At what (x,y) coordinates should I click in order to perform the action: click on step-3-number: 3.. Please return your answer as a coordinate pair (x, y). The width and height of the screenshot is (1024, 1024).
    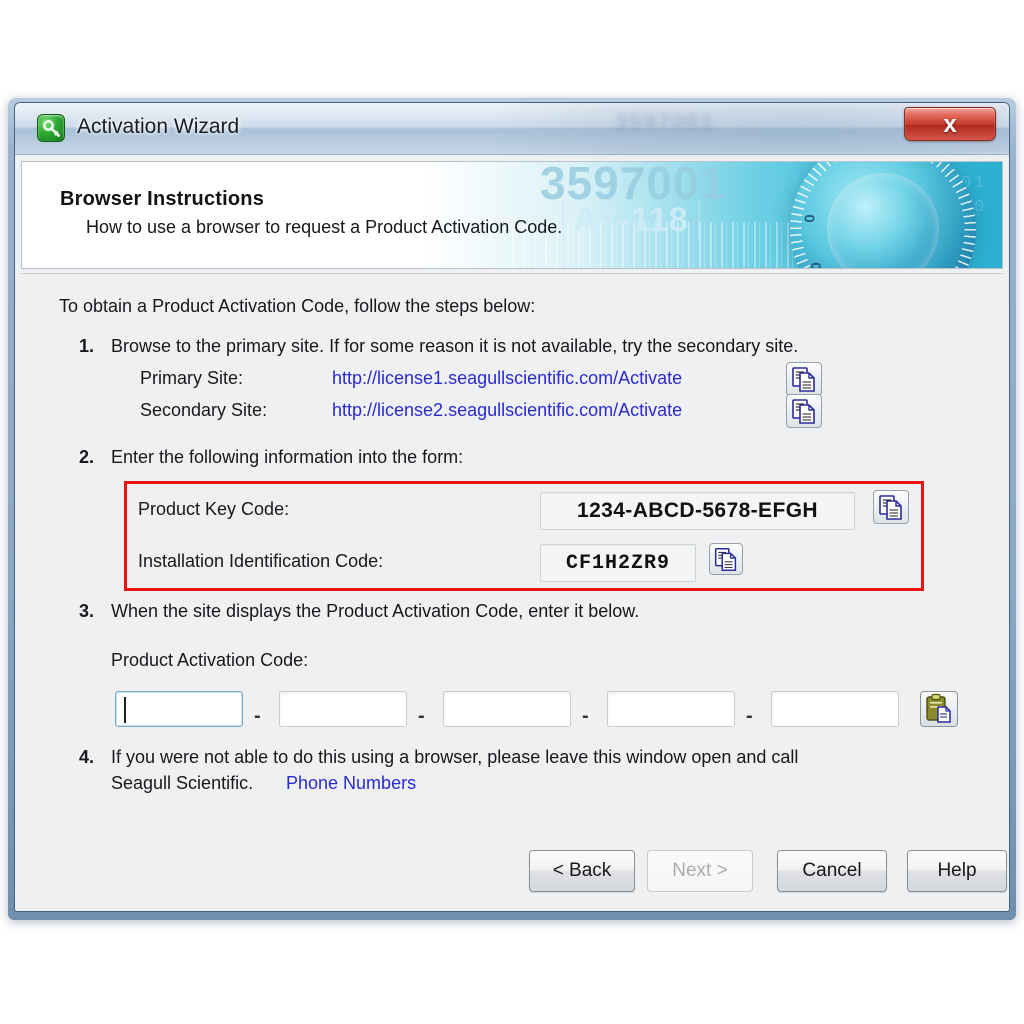
    Looking at the image, I should click on (87, 611).